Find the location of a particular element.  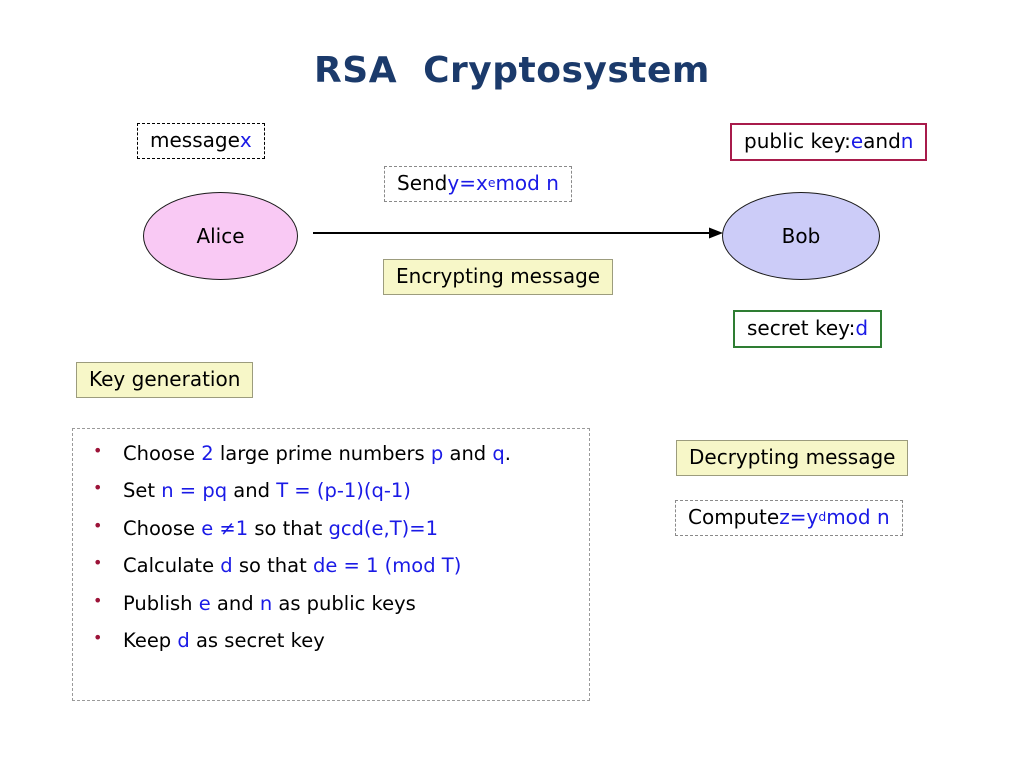

message-label: message is located at coordinates (195, 140).